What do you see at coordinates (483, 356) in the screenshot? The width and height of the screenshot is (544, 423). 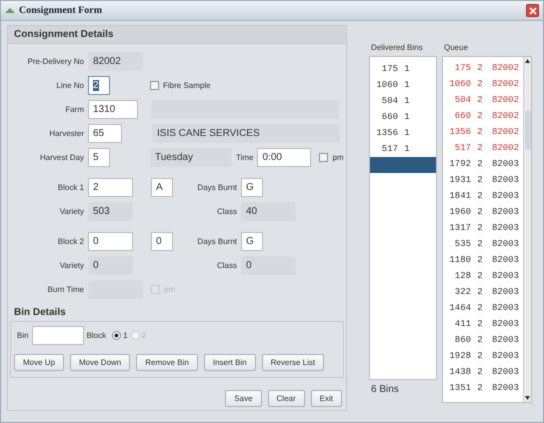 I see `list-item: 1928 2 82003` at bounding box center [483, 356].